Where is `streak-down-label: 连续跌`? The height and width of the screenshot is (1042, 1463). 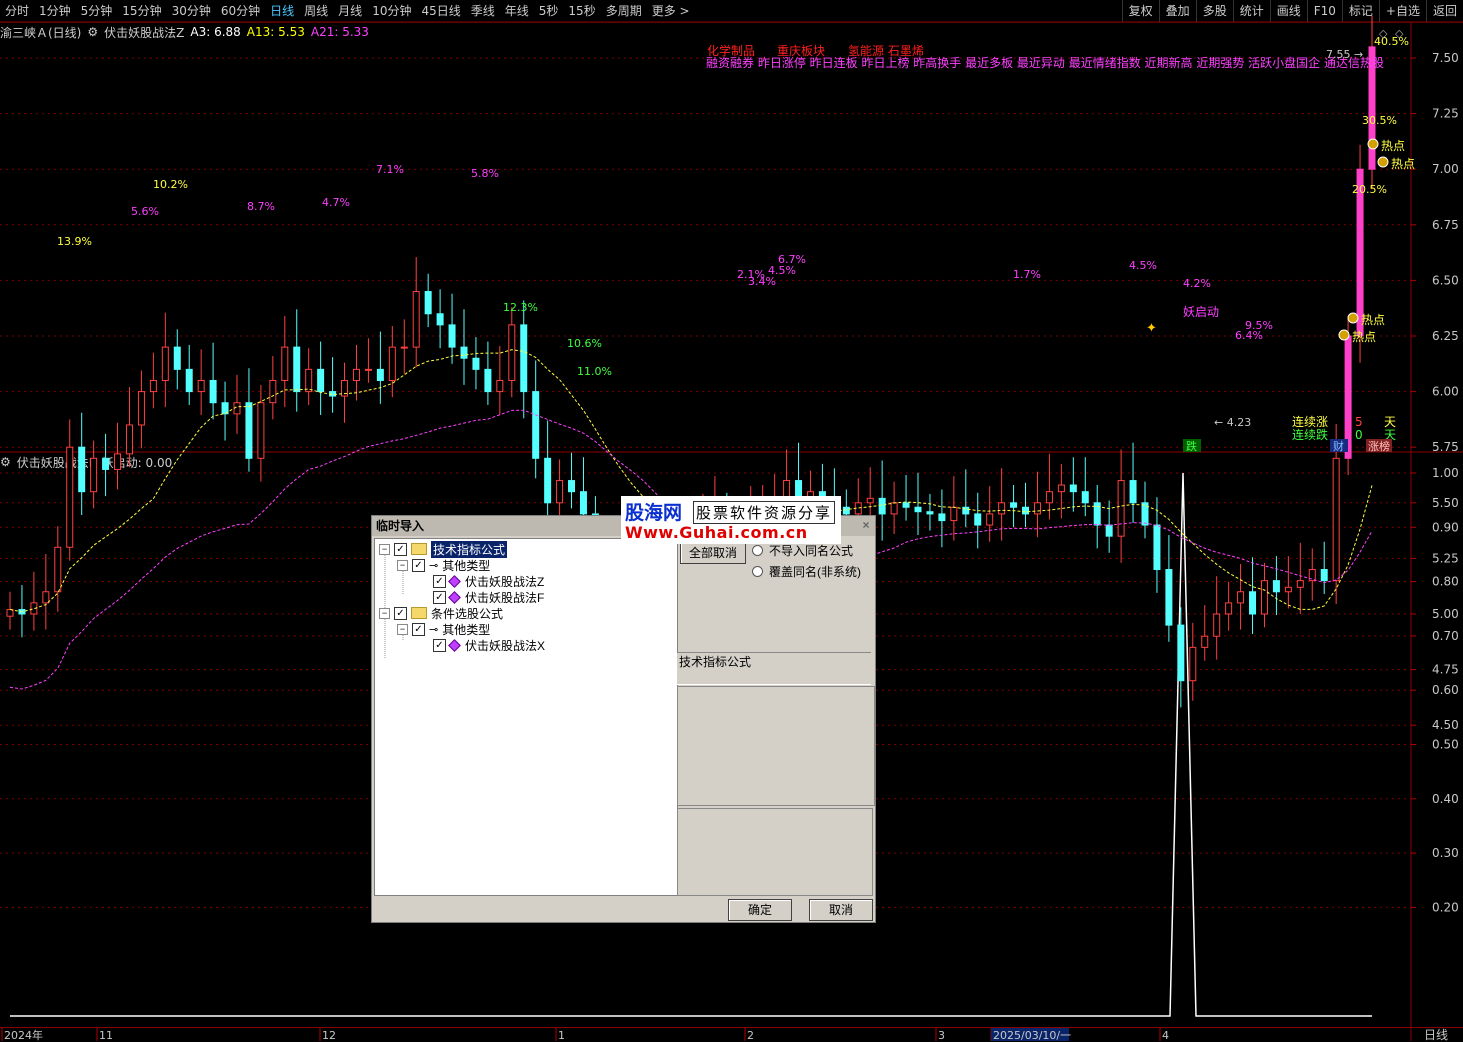 streak-down-label: 连续跌 is located at coordinates (1310, 434).